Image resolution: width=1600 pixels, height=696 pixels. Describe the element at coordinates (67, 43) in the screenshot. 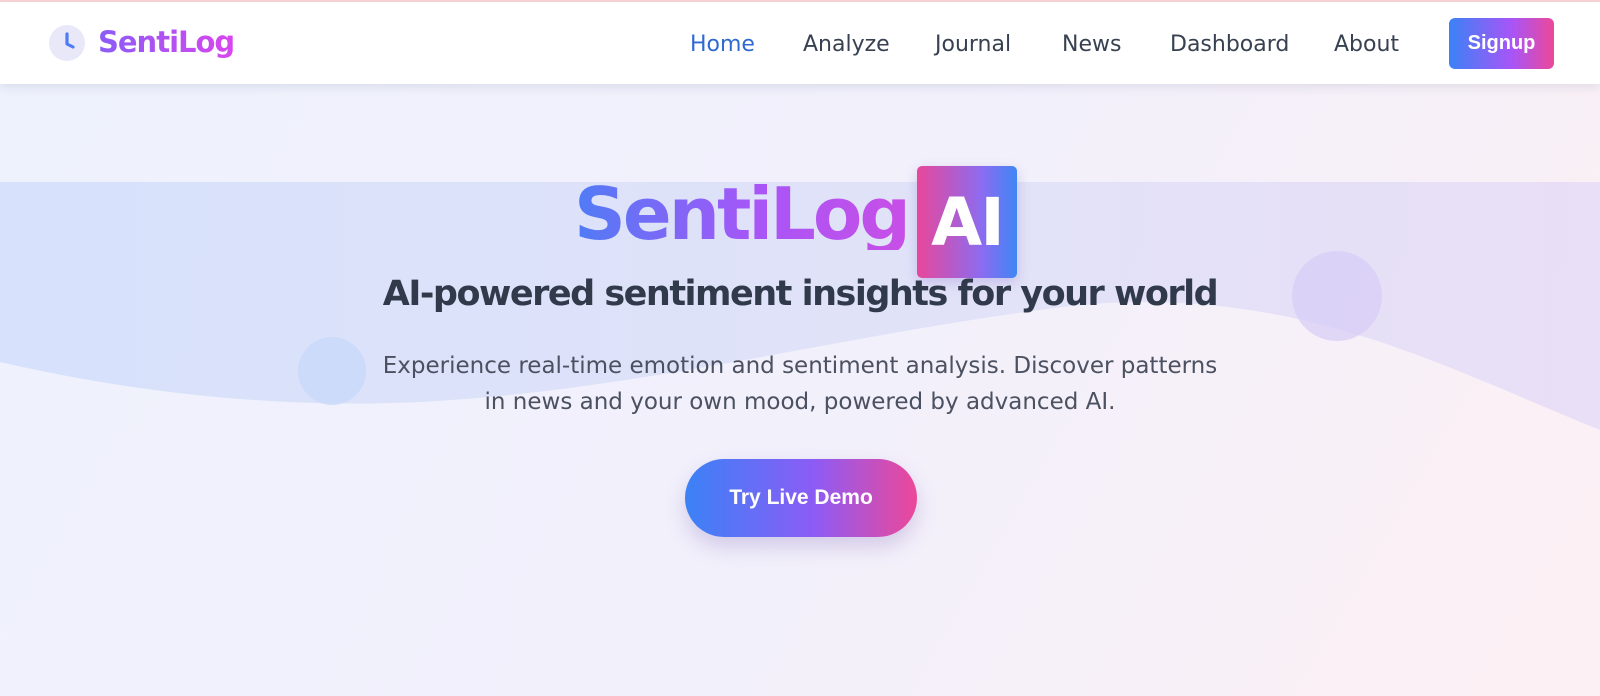

I see `clock-icon` at that location.